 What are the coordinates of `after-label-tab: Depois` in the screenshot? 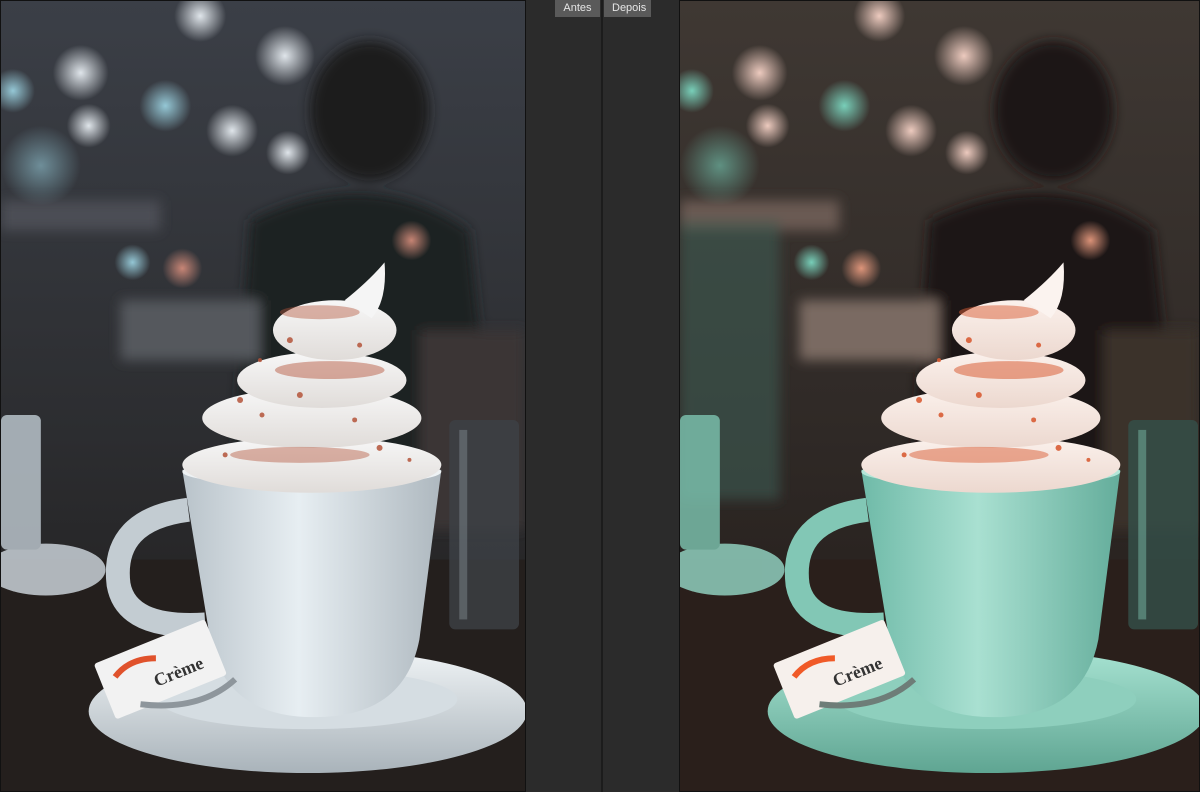 It's located at (627, 8).